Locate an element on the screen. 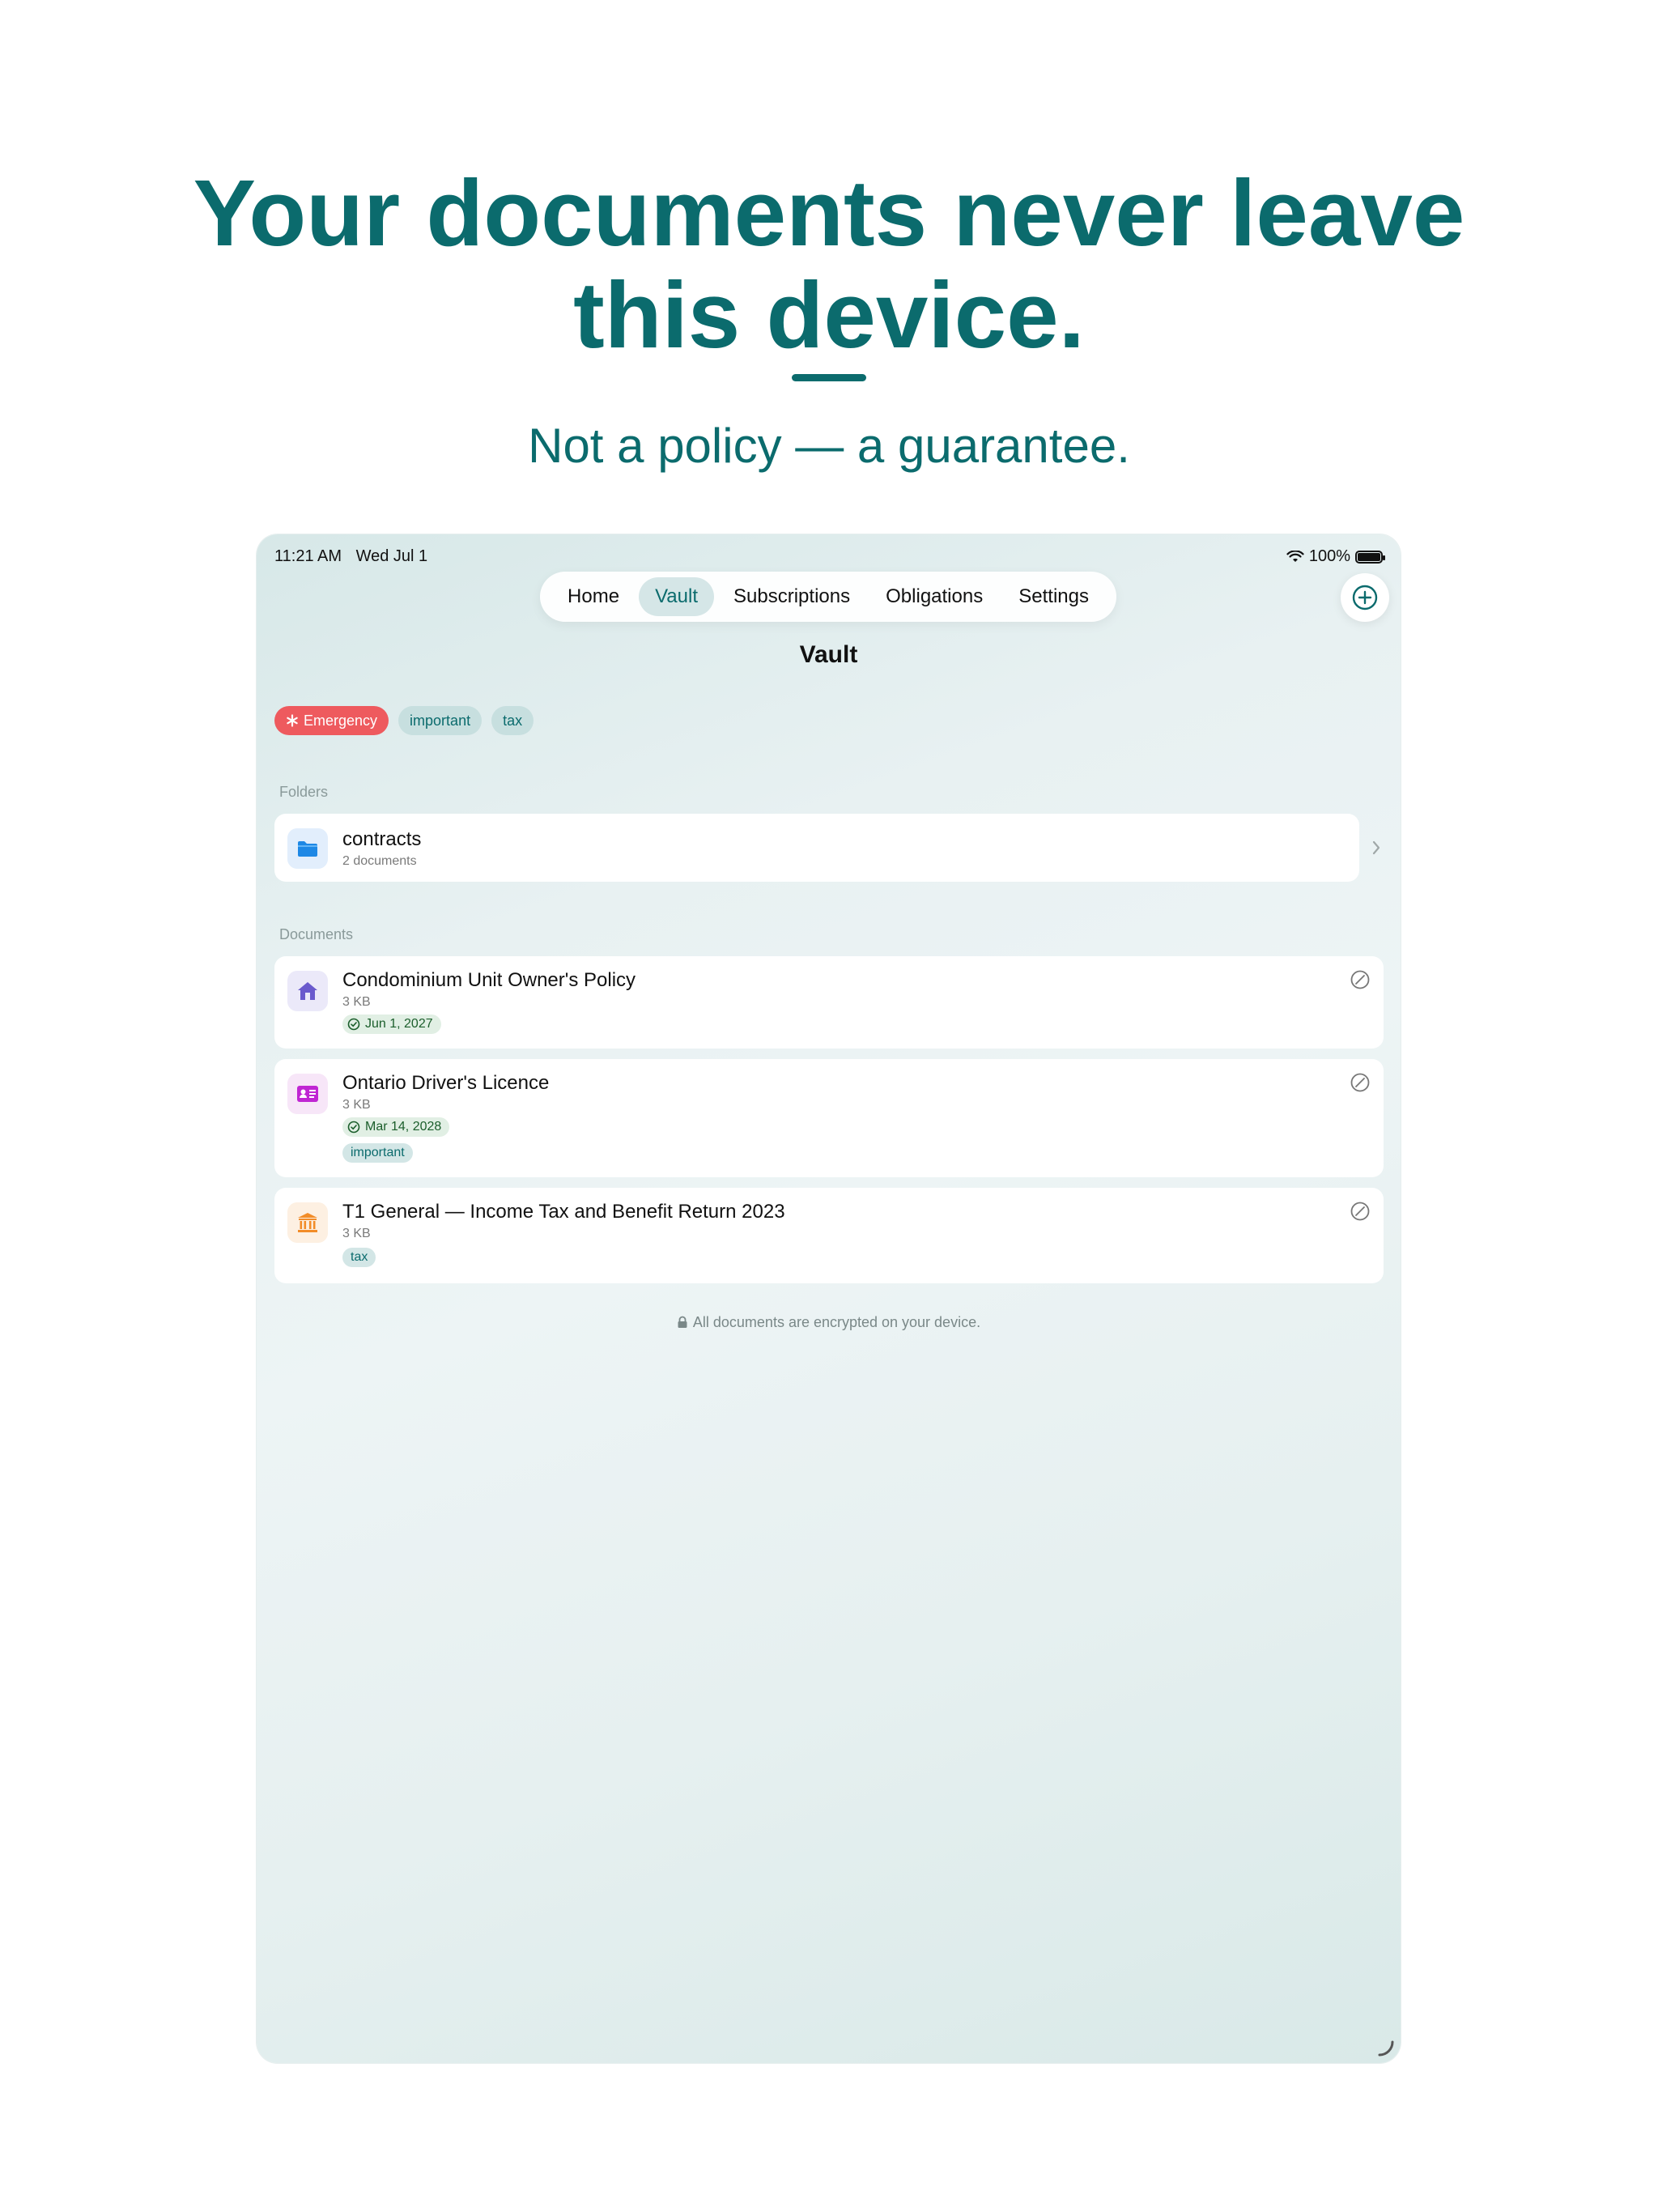 This screenshot has width=1658, height=2212. tab-settings: Settings is located at coordinates (1053, 597).